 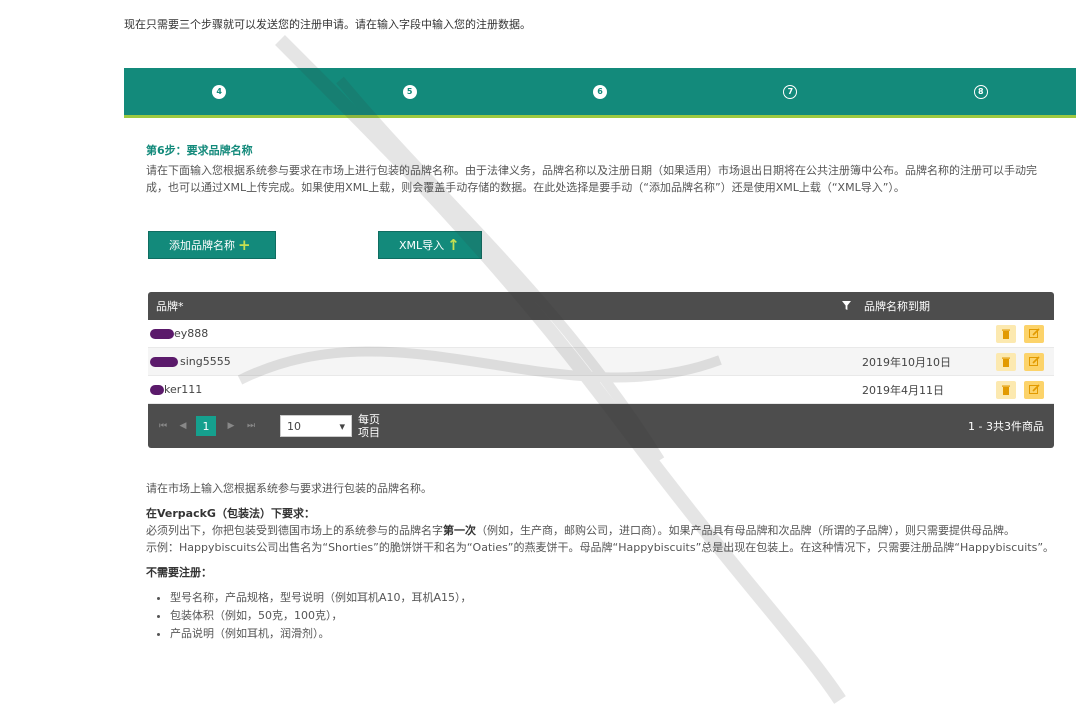 What do you see at coordinates (179, 572) in the screenshot?
I see `notes-exempt-heading: 不需要注册：` at bounding box center [179, 572].